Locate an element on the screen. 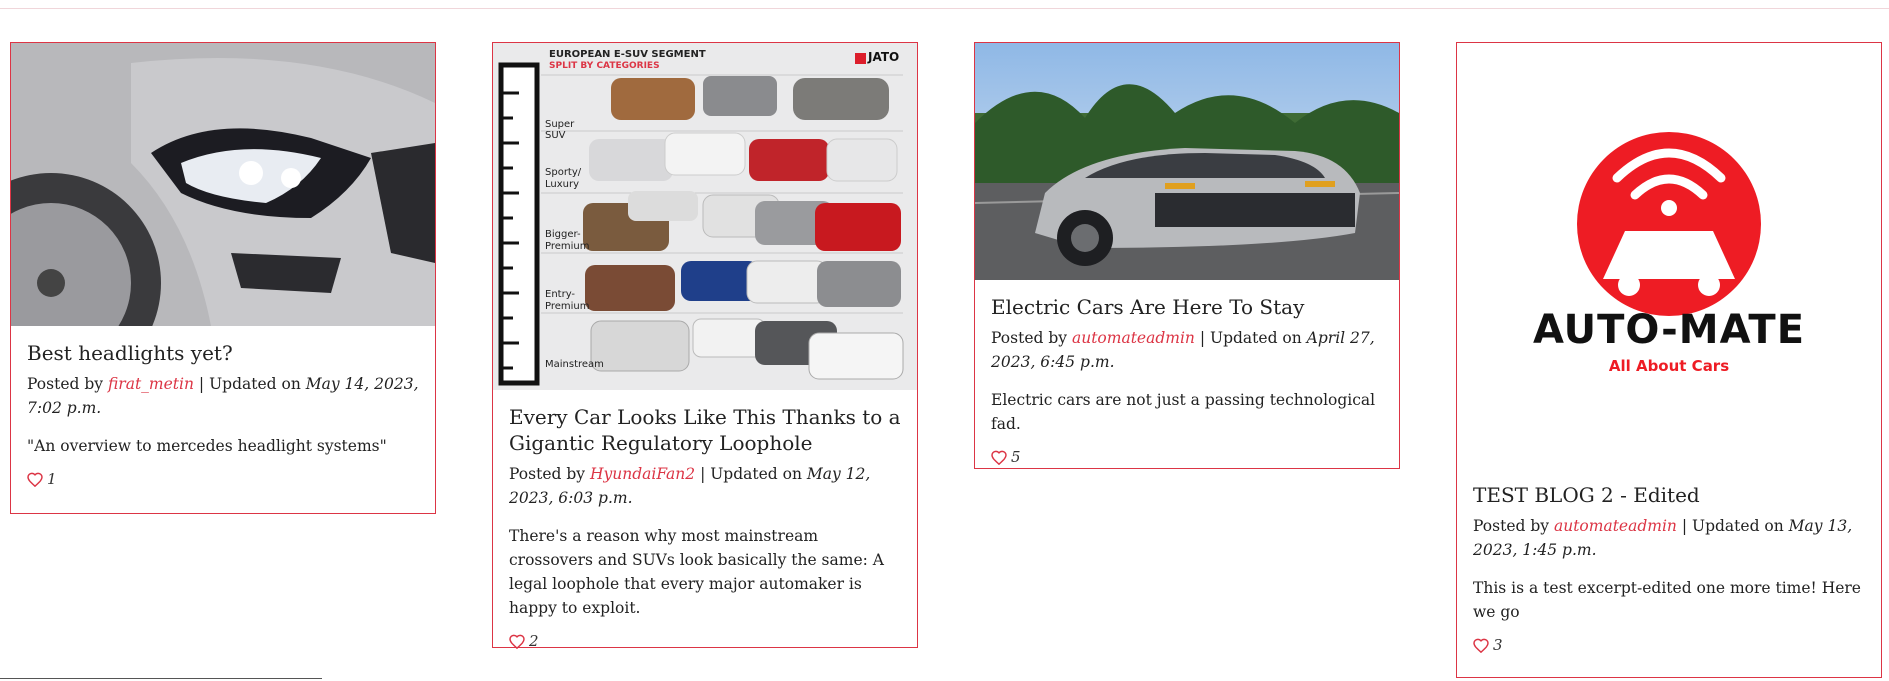 Image resolution: width=1889 pixels, height=681 pixels. like-count: 3 is located at coordinates (1669, 645).